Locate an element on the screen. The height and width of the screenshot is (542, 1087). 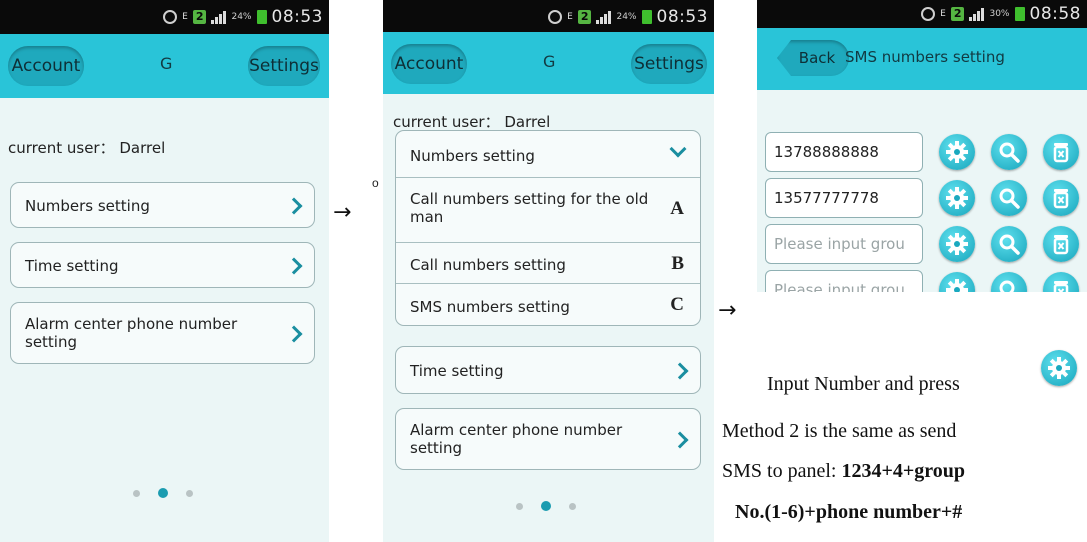
submenu-call-old-man: Call numbers setting for the old man A is located at coordinates (548, 210).